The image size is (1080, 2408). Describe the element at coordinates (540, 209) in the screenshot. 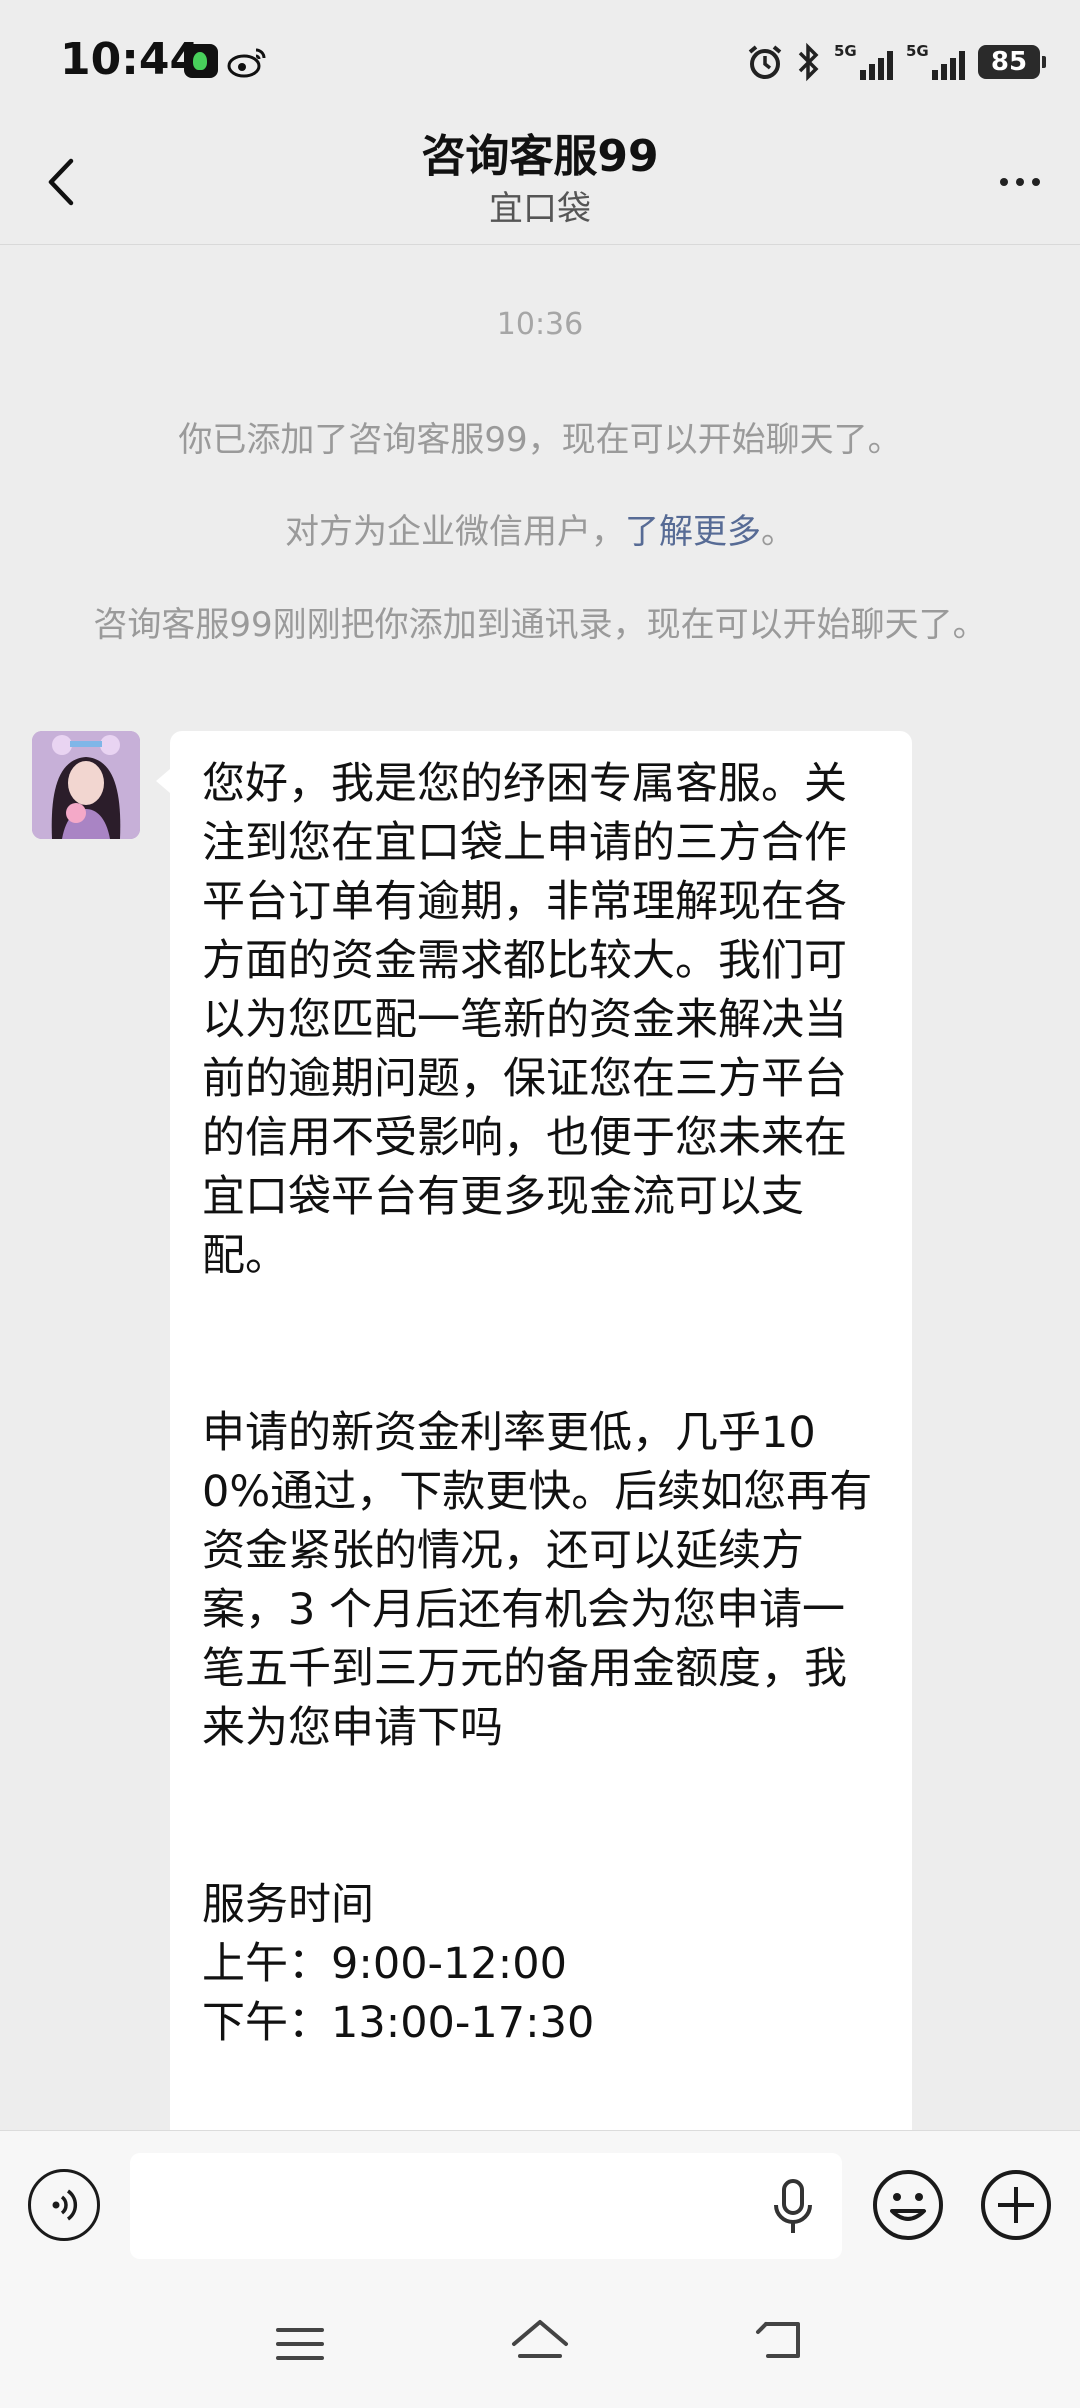

I see `chat-subtitle: 宜口袋` at that location.